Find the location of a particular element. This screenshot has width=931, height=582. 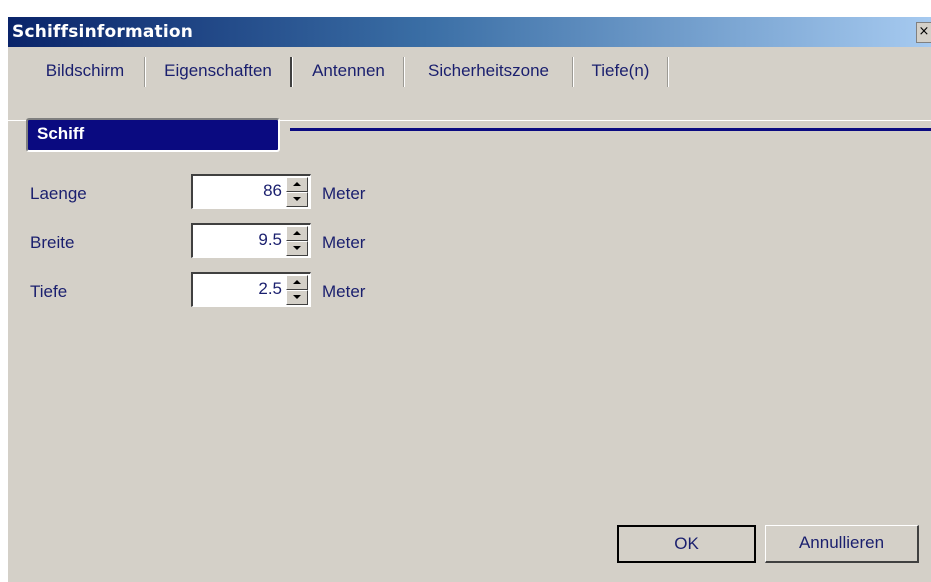

breite-increment-button is located at coordinates (297, 233).